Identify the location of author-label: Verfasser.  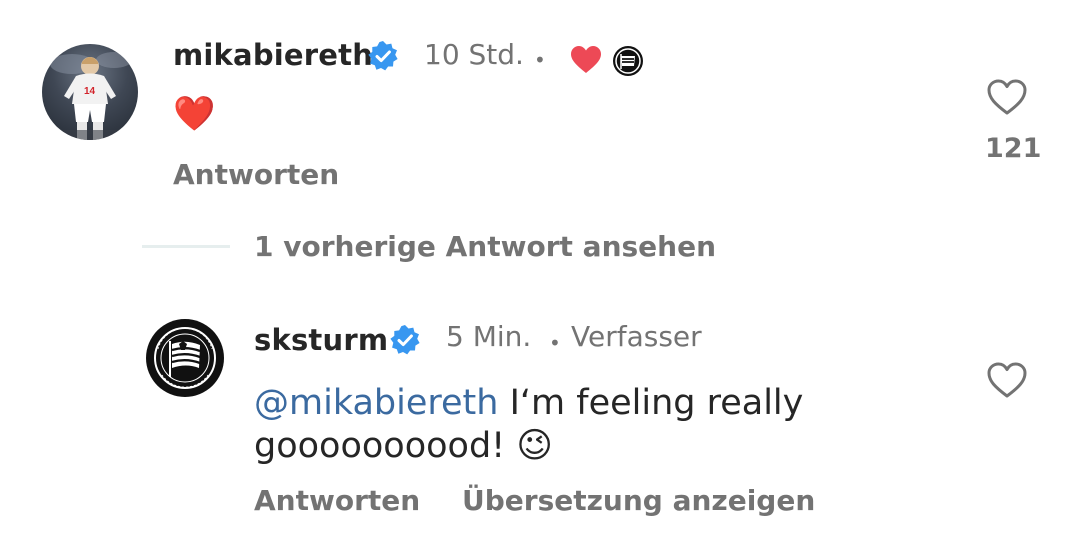
(636, 336).